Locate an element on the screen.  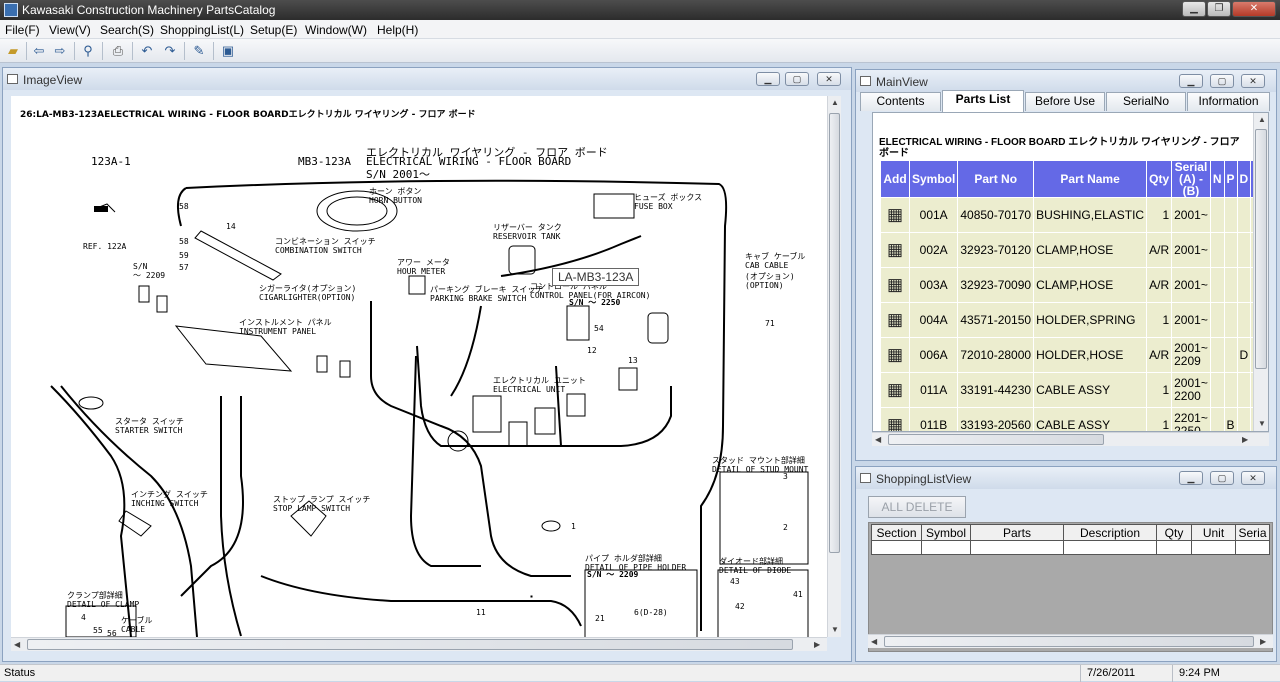
diagram-code: MB3-123A is located at coordinates (324, 161).